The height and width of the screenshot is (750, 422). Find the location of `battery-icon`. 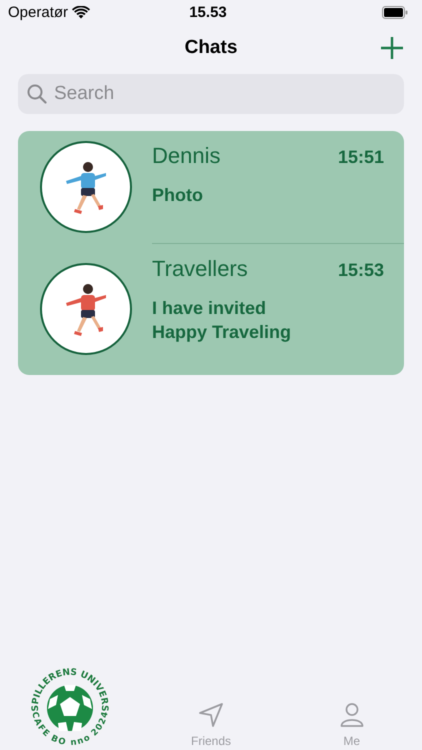

battery-icon is located at coordinates (395, 12).